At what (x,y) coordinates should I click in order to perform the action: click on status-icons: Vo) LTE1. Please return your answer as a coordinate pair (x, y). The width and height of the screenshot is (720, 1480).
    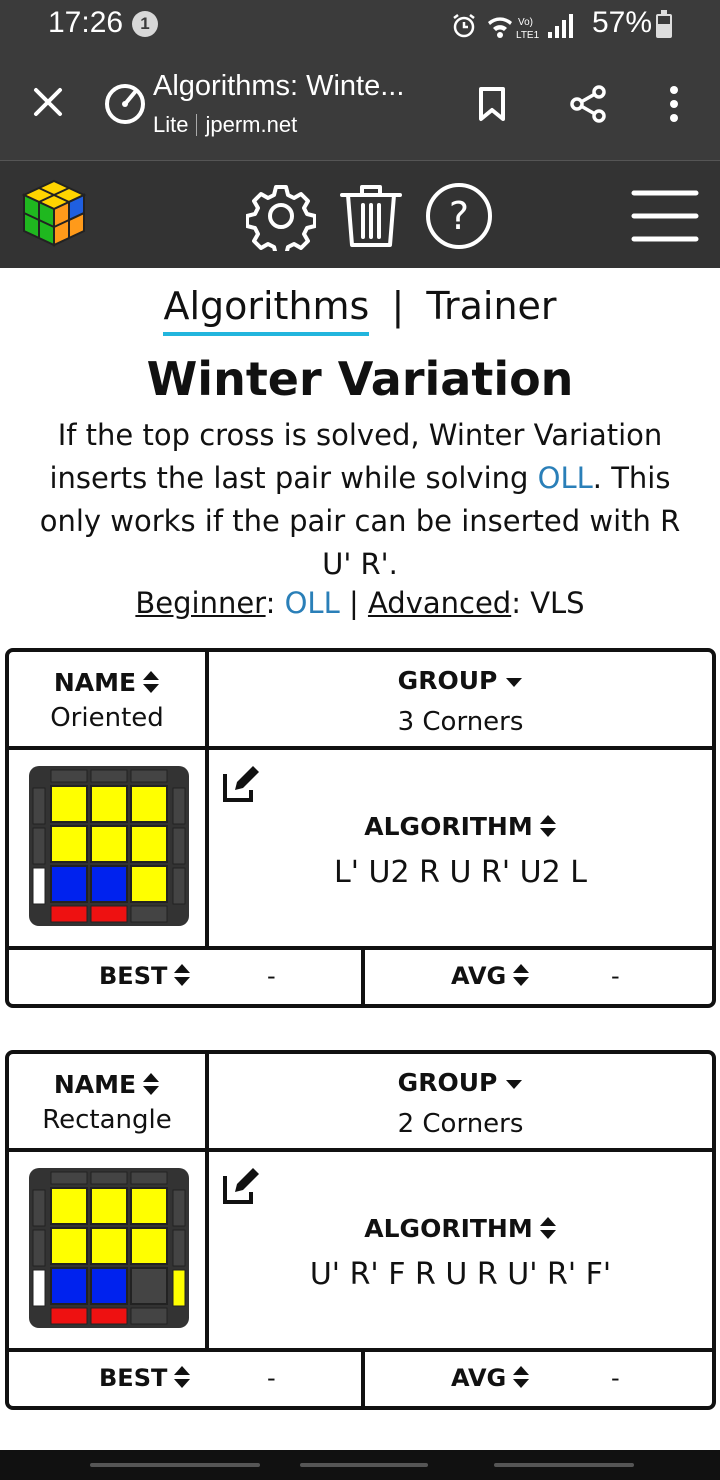
    Looking at the image, I should click on (513, 27).